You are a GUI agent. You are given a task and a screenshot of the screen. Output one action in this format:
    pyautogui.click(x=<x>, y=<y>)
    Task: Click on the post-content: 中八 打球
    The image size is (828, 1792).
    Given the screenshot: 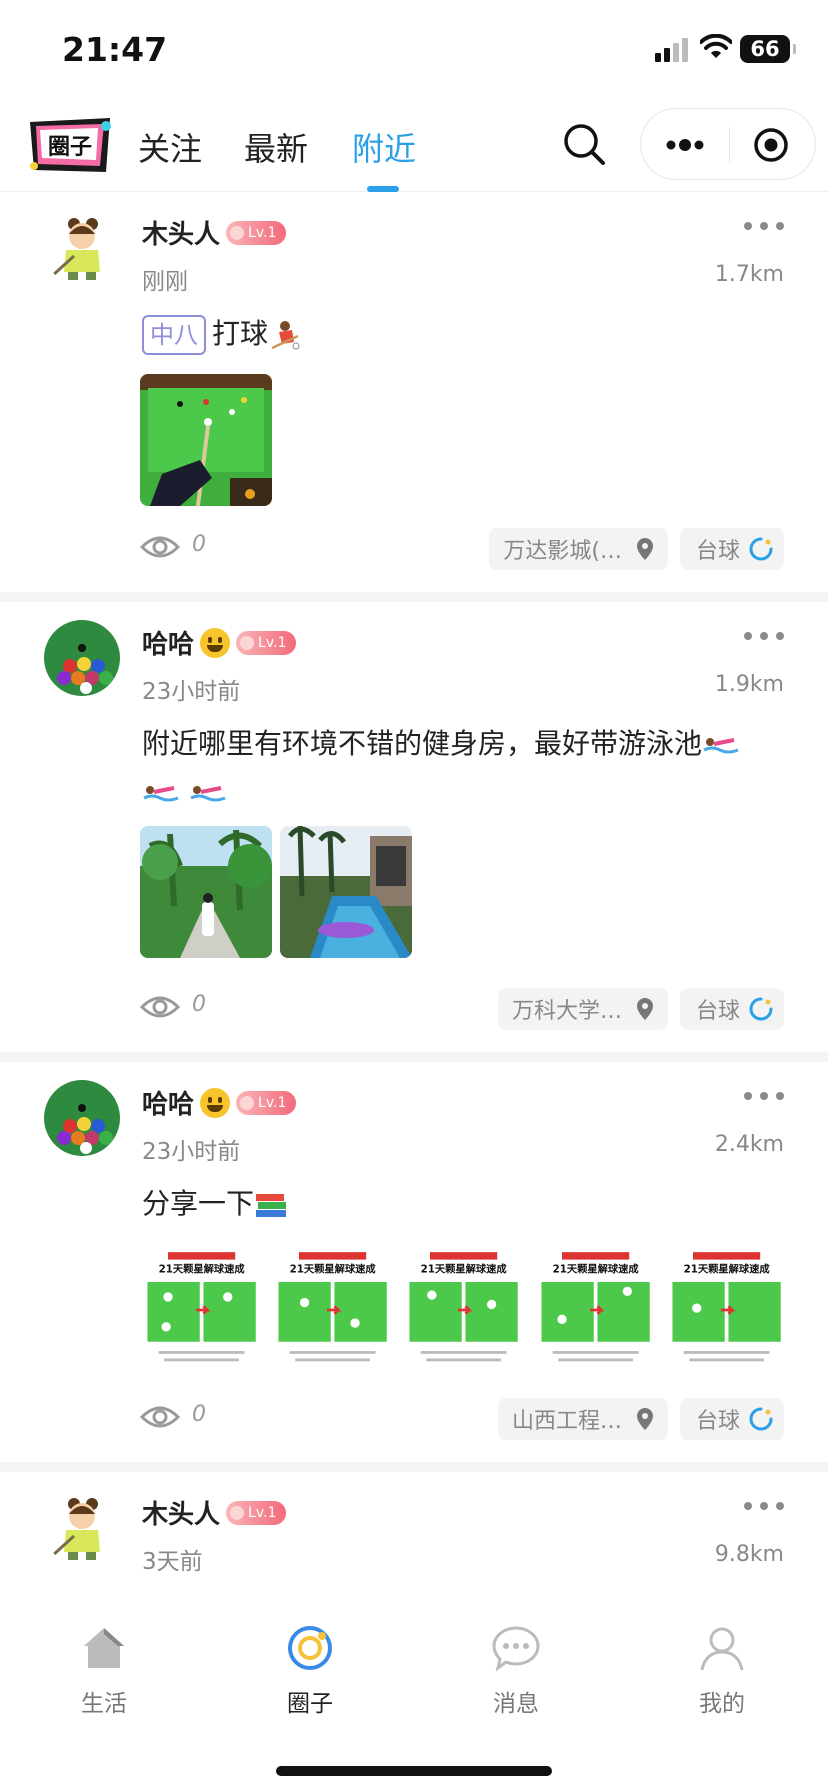 What is the action you would take?
    pyautogui.click(x=467, y=334)
    